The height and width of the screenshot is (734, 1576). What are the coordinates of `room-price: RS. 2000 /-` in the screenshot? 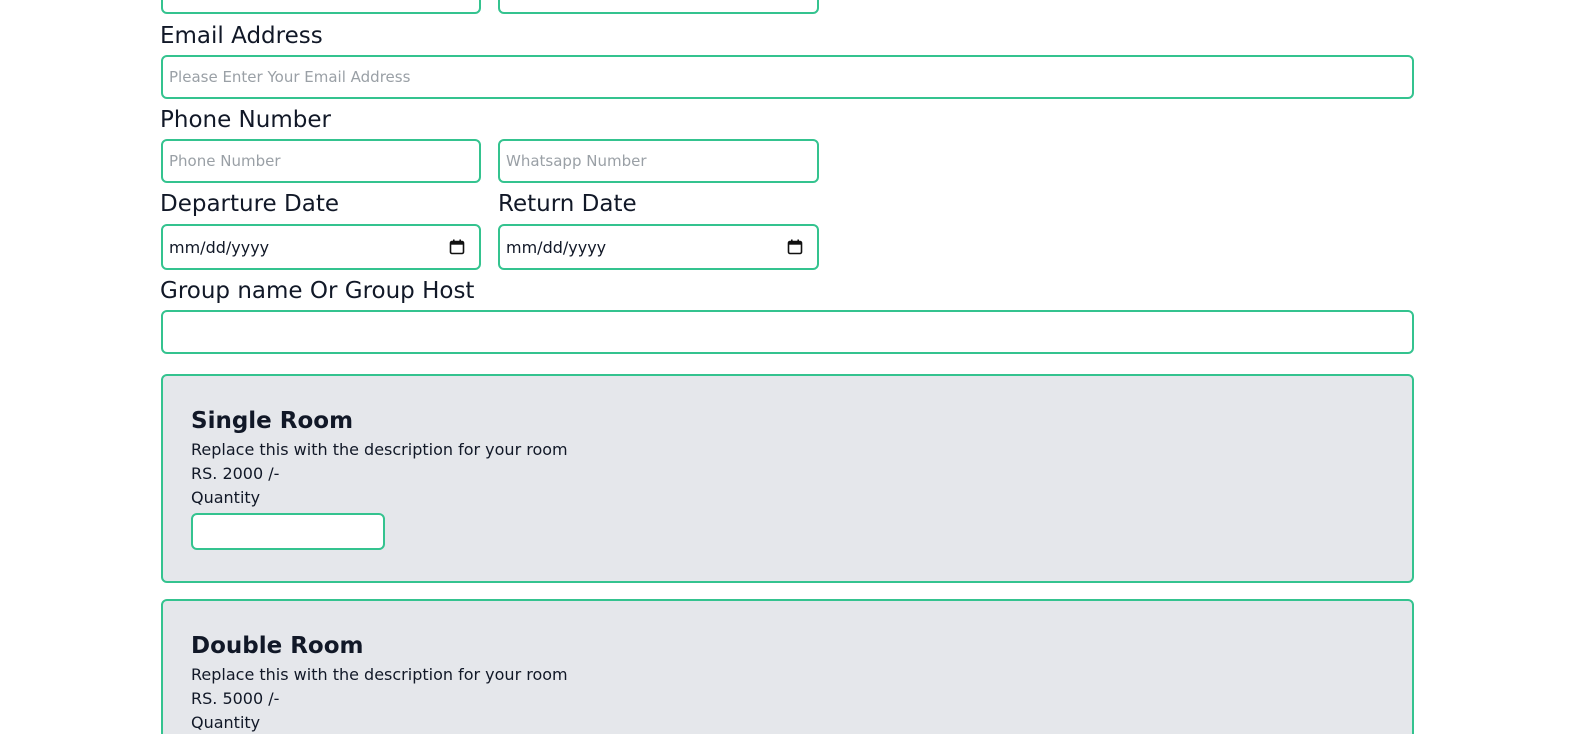 It's located at (235, 473).